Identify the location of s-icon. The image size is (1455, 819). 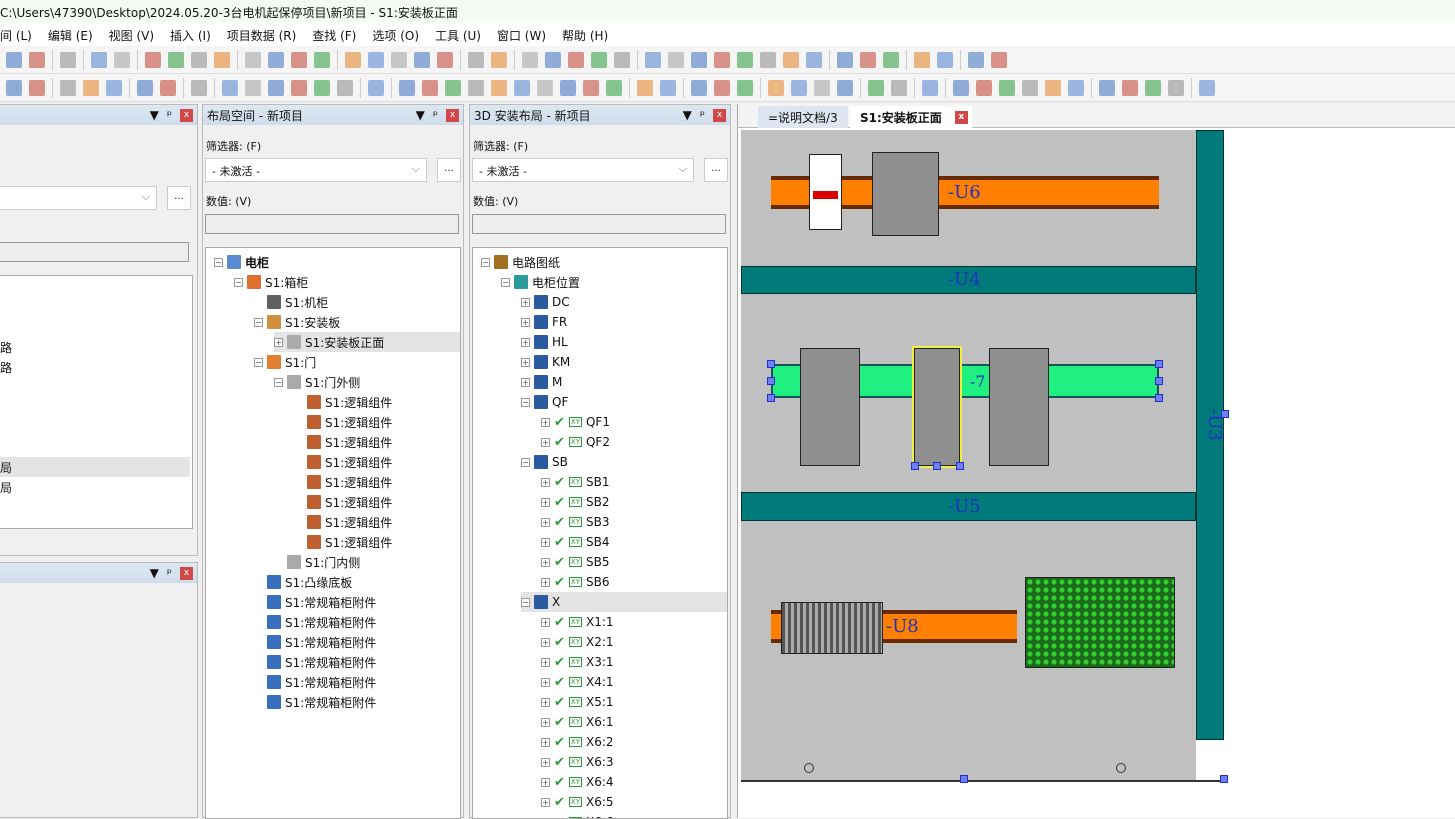
(476, 88).